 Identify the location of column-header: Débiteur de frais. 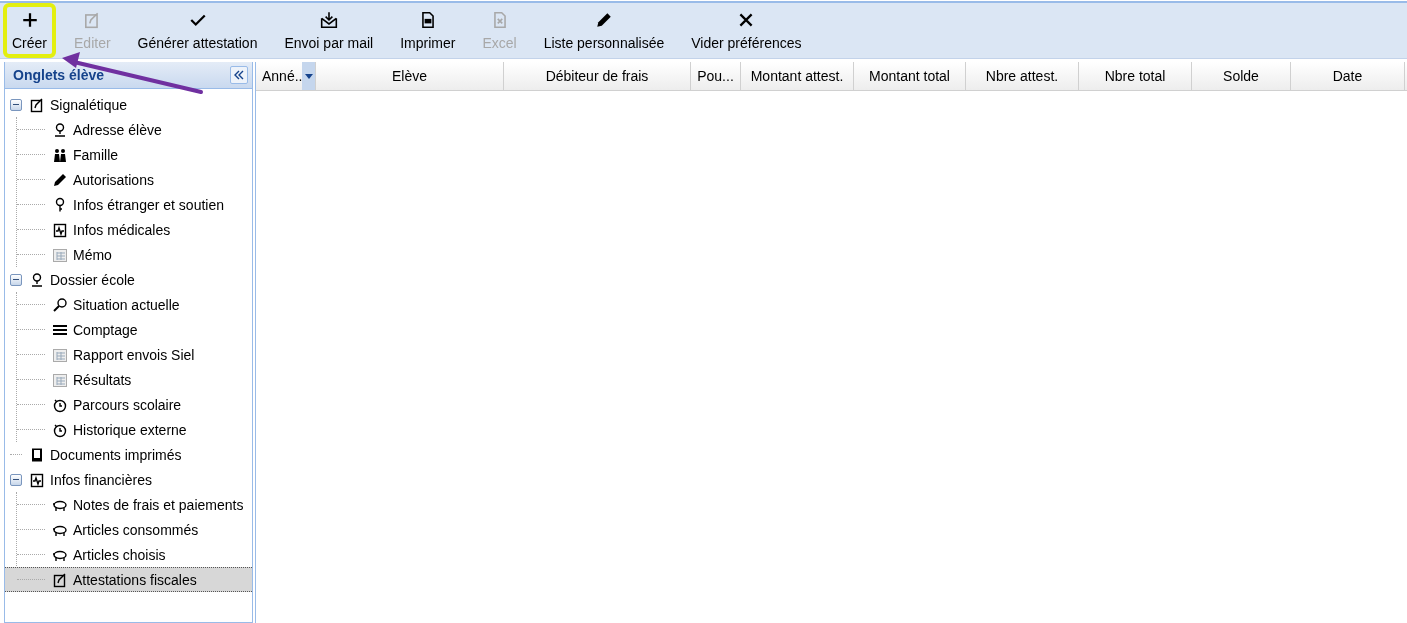
(597, 76).